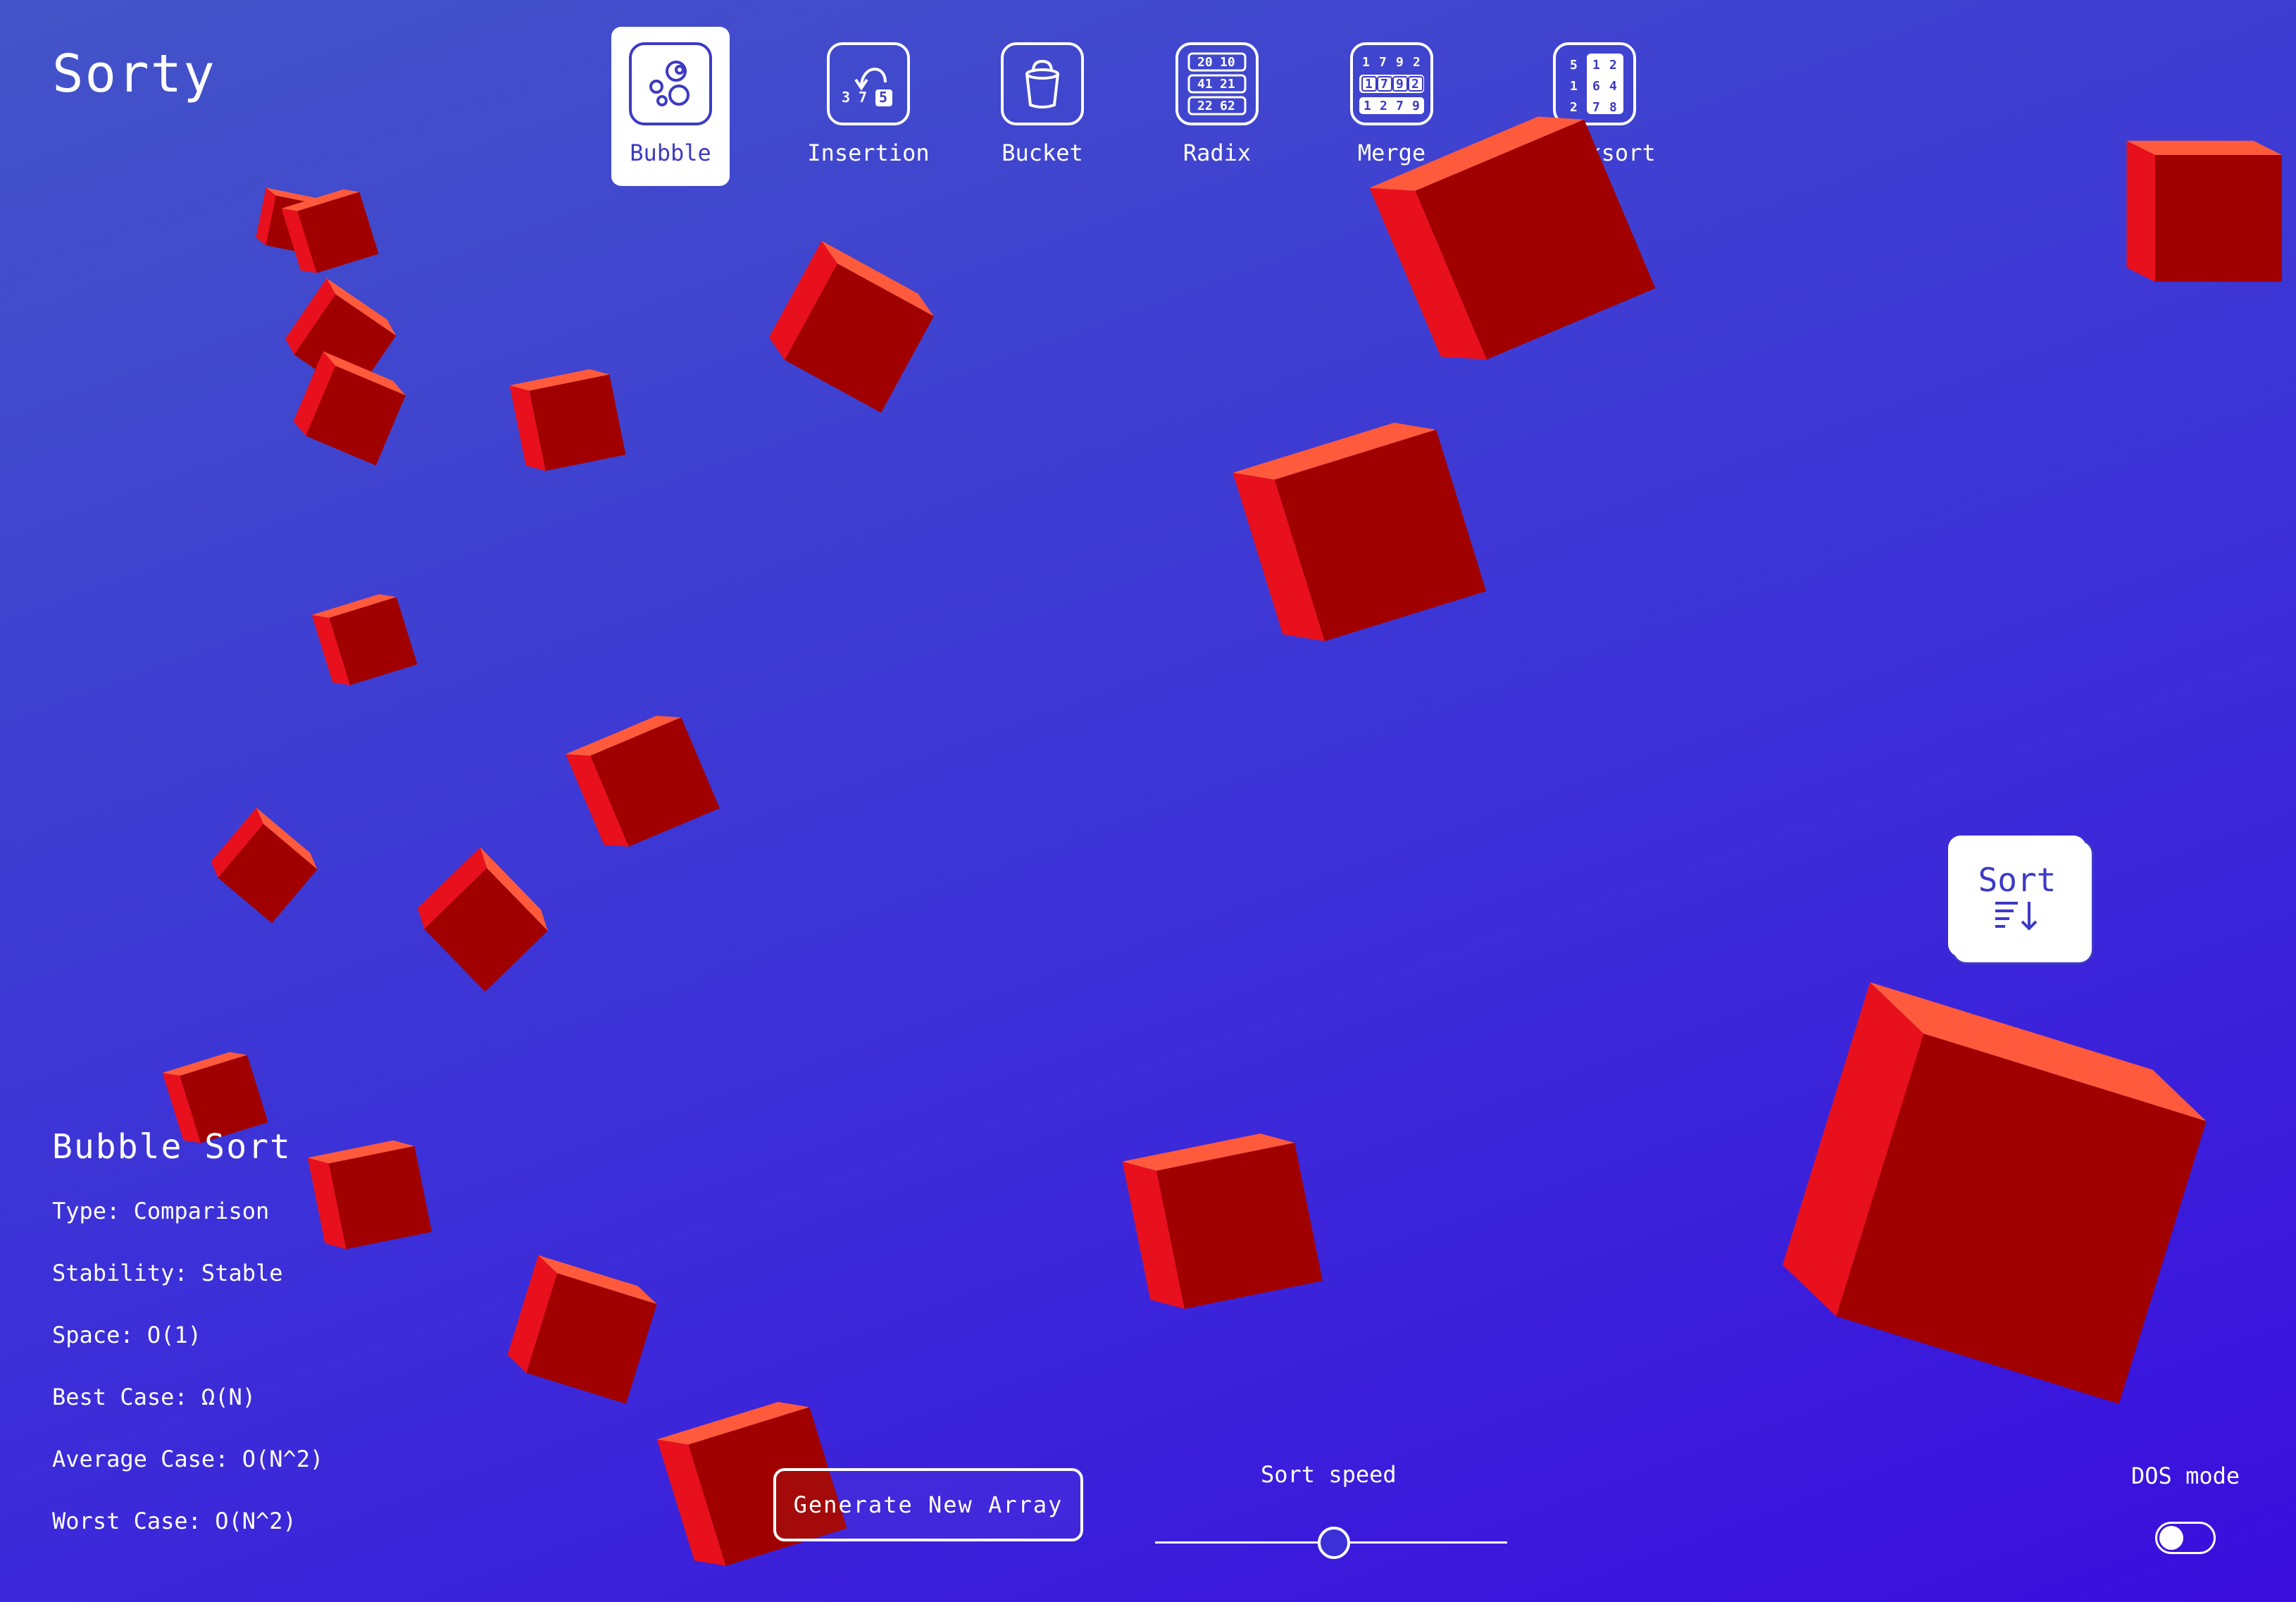  Describe the element at coordinates (1227, 84) in the screenshot. I see `radix-cell: 21` at that location.